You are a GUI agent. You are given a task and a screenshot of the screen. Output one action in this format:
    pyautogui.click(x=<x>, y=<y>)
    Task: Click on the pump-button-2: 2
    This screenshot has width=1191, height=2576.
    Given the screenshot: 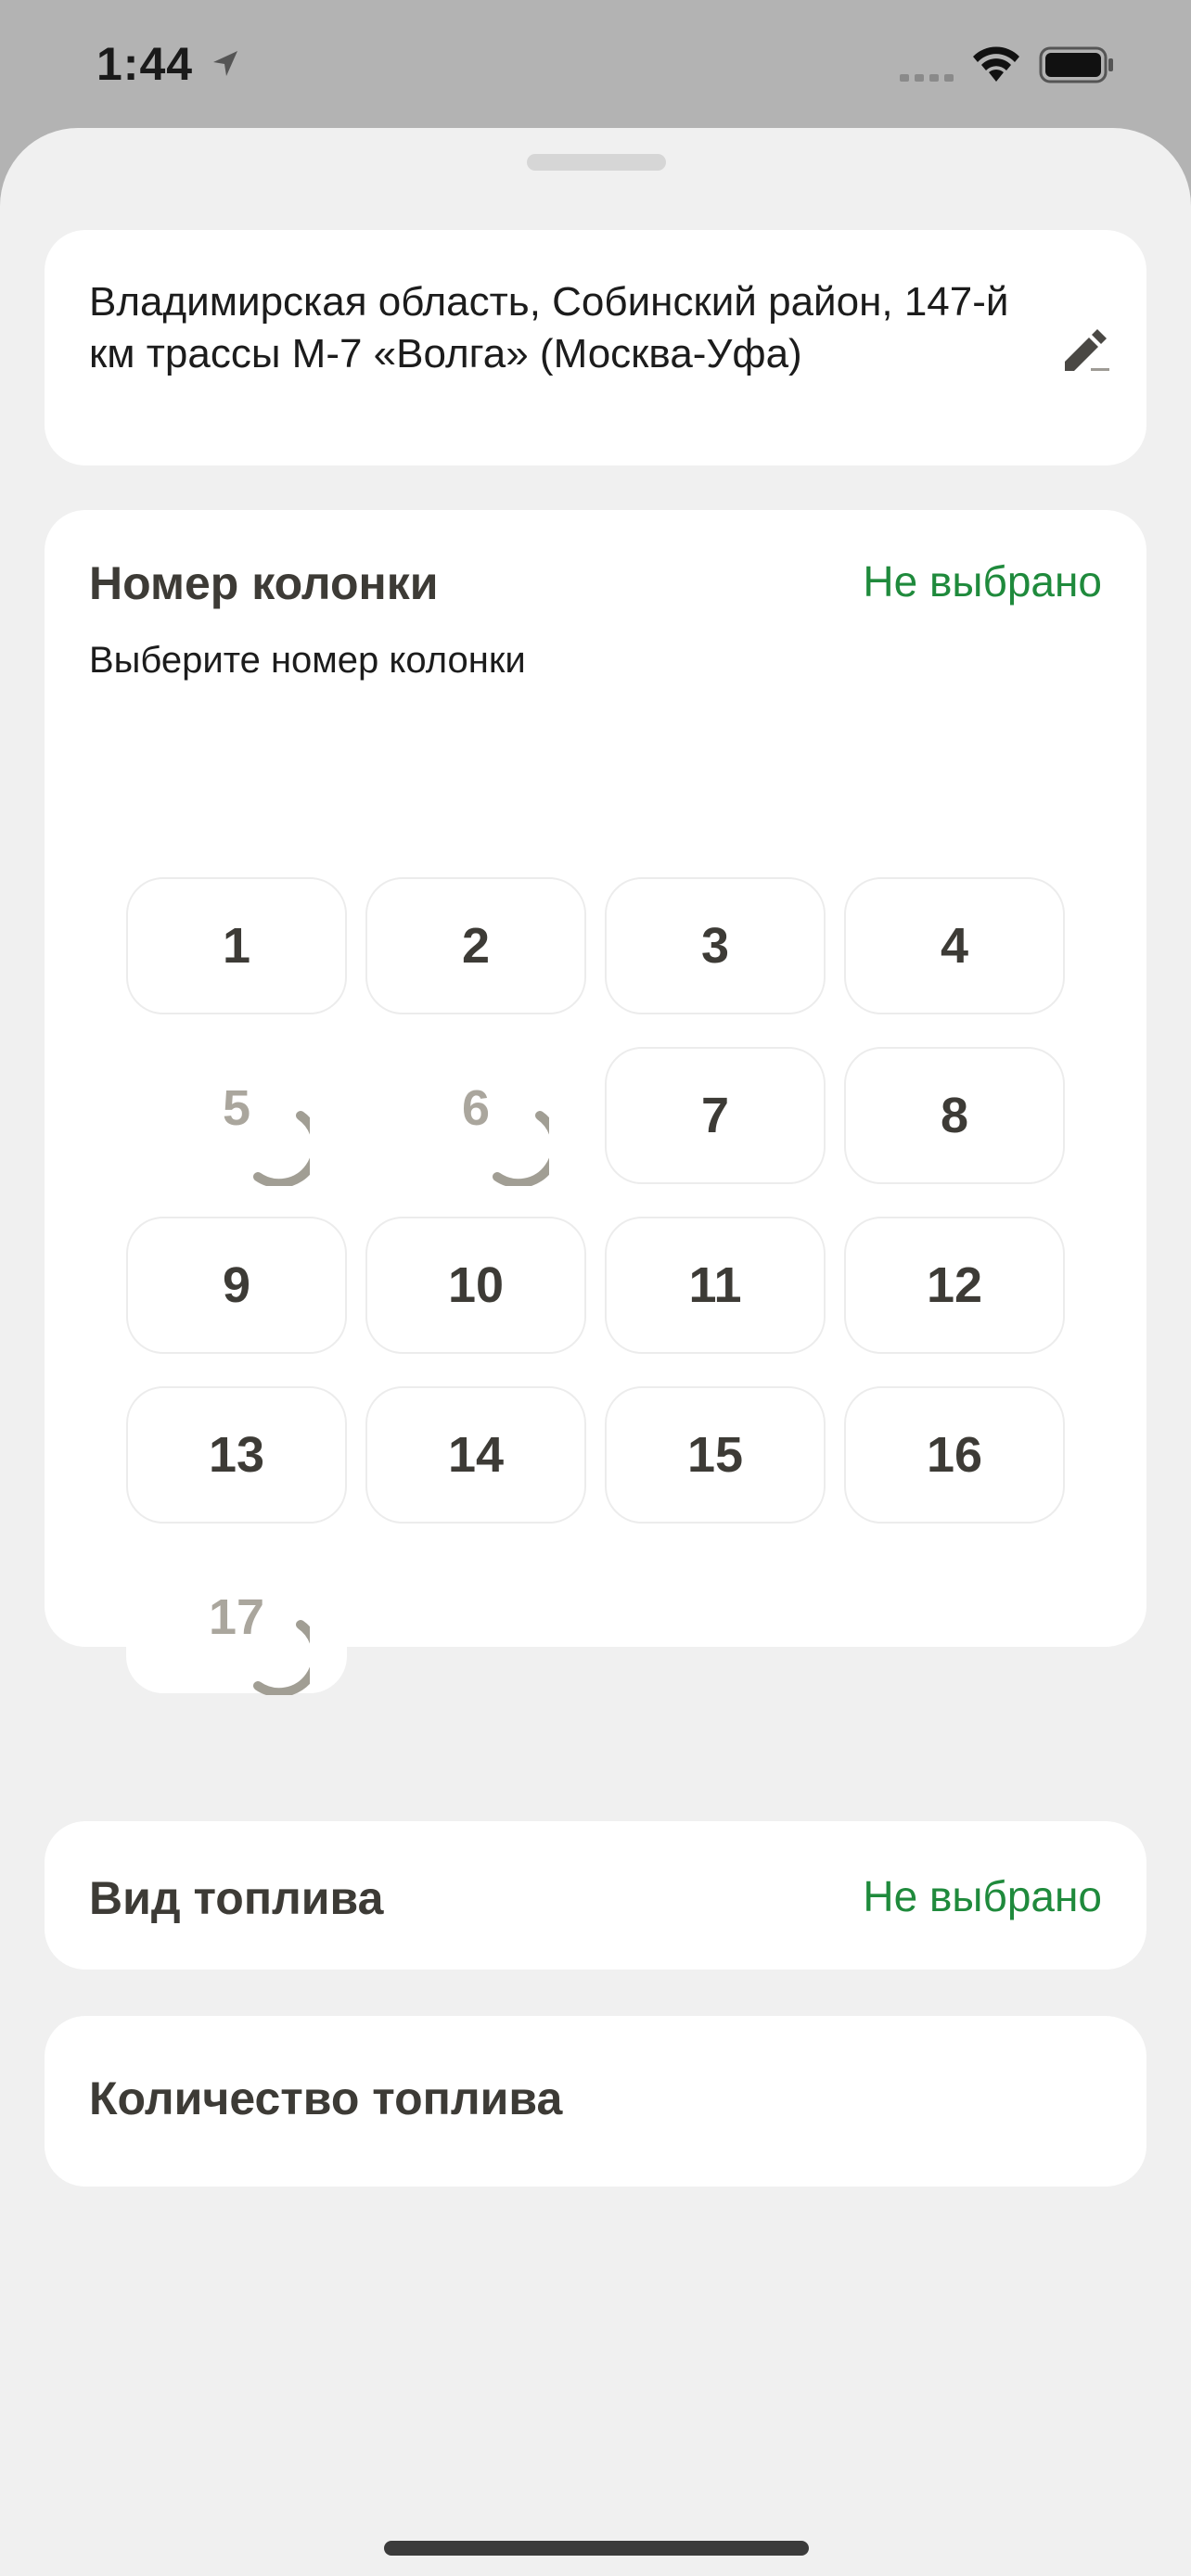 What is the action you would take?
    pyautogui.click(x=475, y=946)
    